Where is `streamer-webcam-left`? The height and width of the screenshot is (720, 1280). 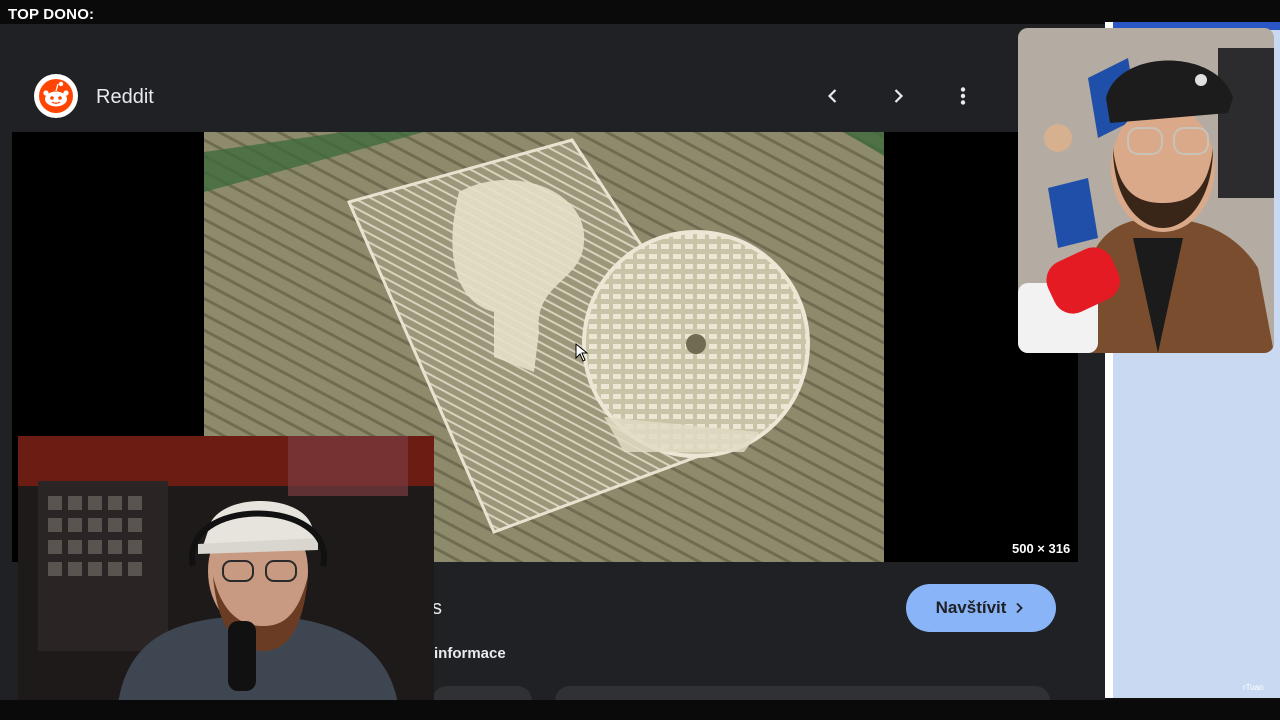
streamer-webcam-left is located at coordinates (226, 570).